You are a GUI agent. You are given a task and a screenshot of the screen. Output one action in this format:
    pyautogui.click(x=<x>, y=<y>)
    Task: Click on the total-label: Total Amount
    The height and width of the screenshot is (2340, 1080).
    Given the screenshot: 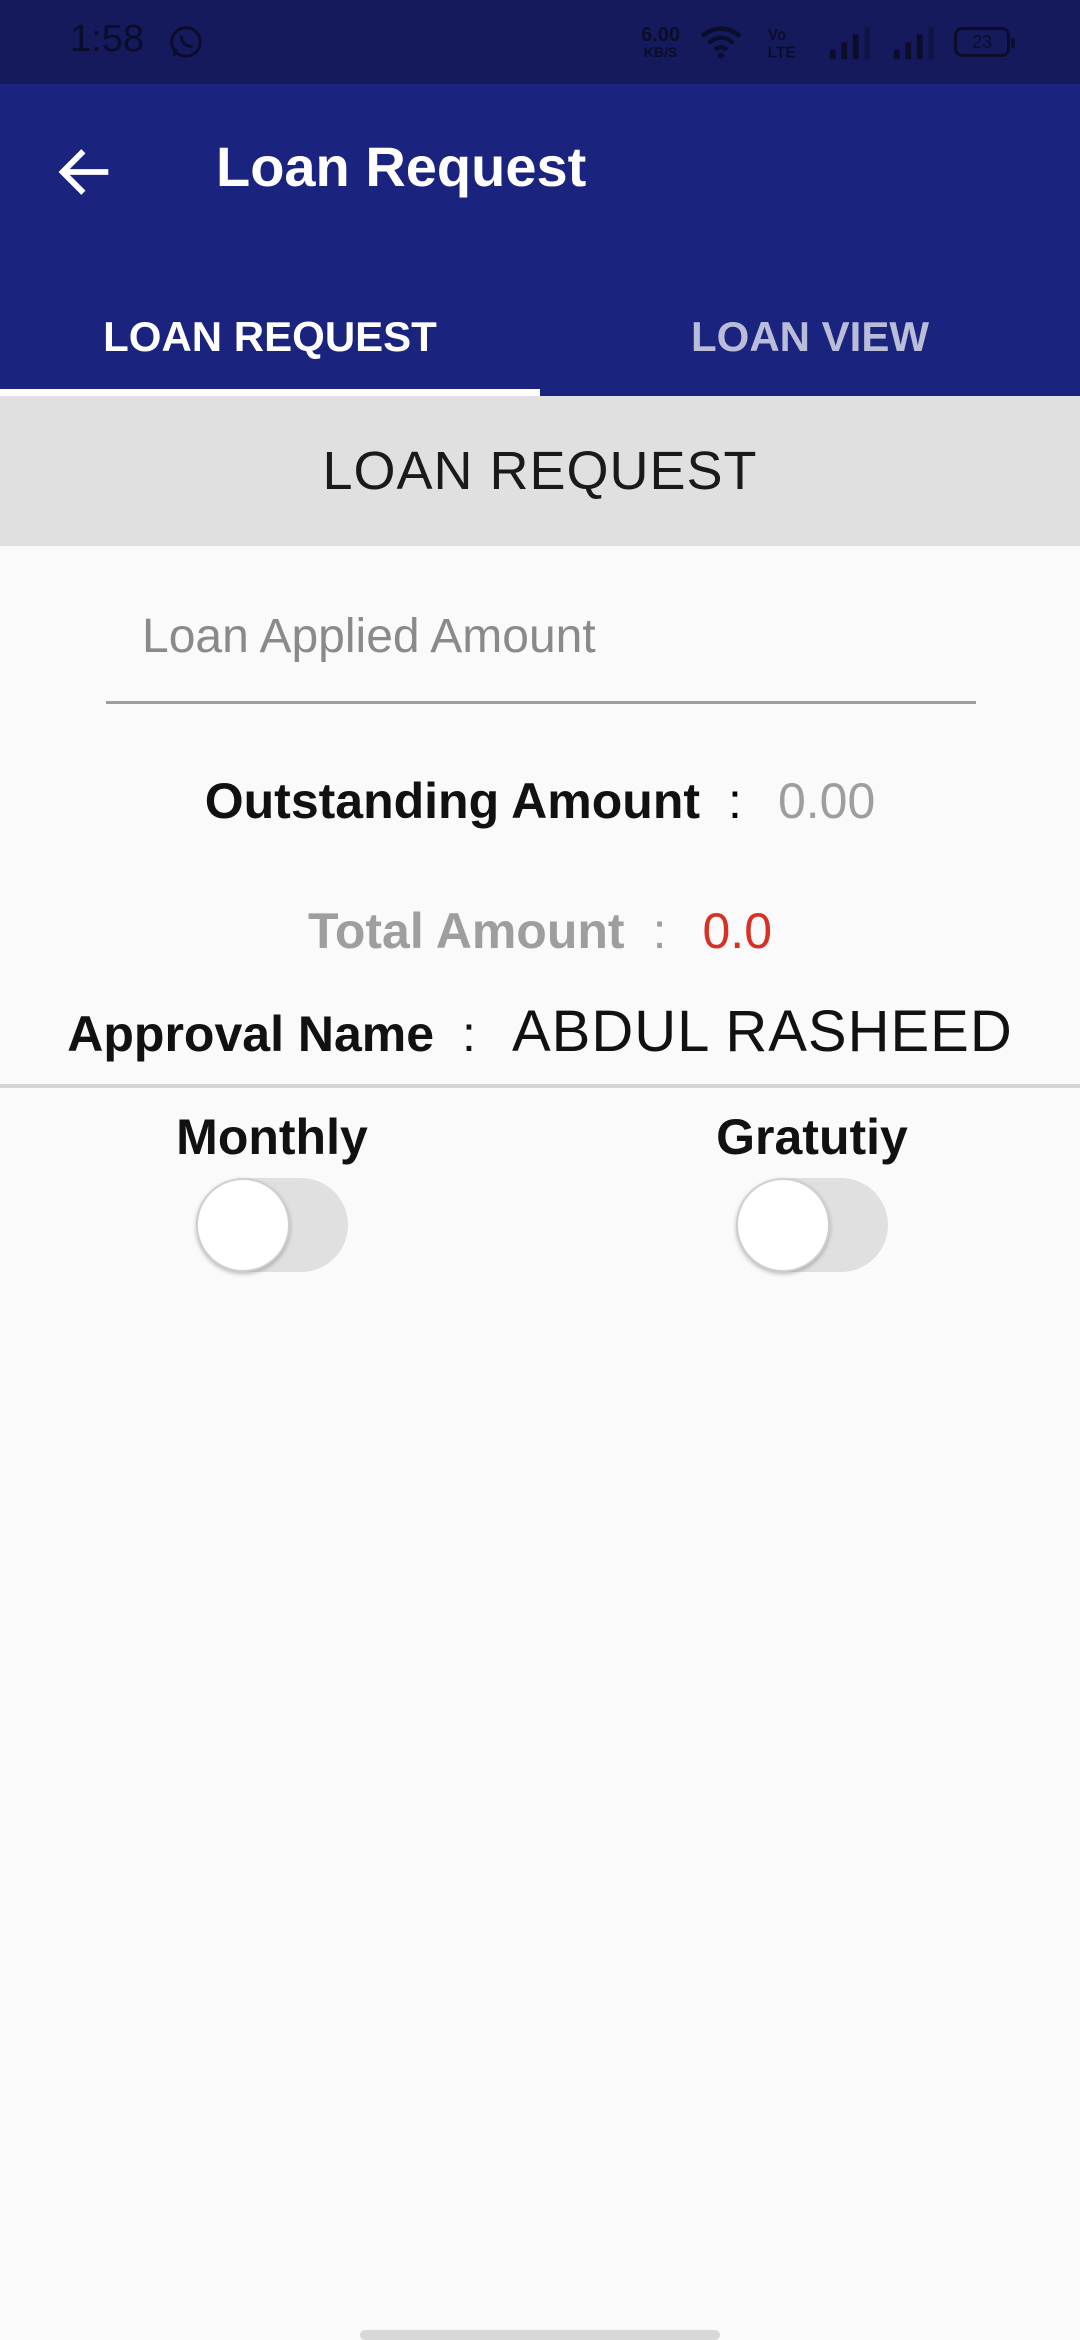 What is the action you would take?
    pyautogui.click(x=466, y=931)
    